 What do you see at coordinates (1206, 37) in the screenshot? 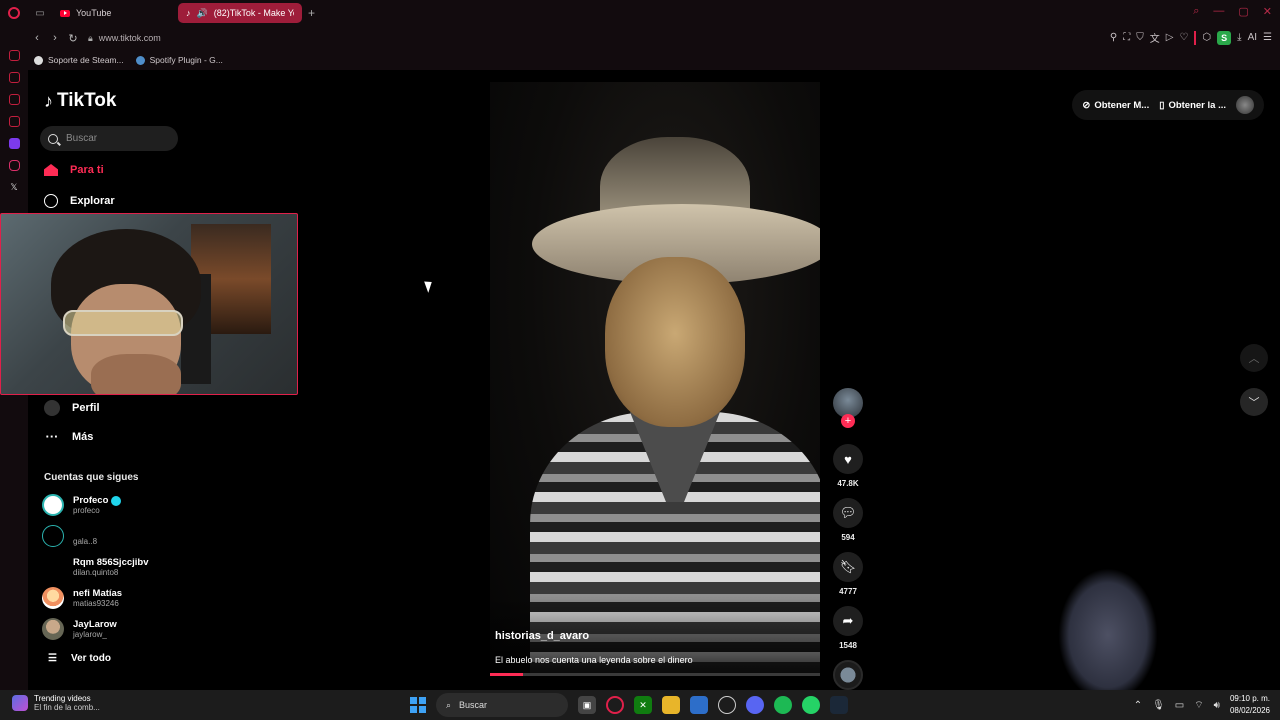
I see `extensions-icon: ⬡` at bounding box center [1206, 37].